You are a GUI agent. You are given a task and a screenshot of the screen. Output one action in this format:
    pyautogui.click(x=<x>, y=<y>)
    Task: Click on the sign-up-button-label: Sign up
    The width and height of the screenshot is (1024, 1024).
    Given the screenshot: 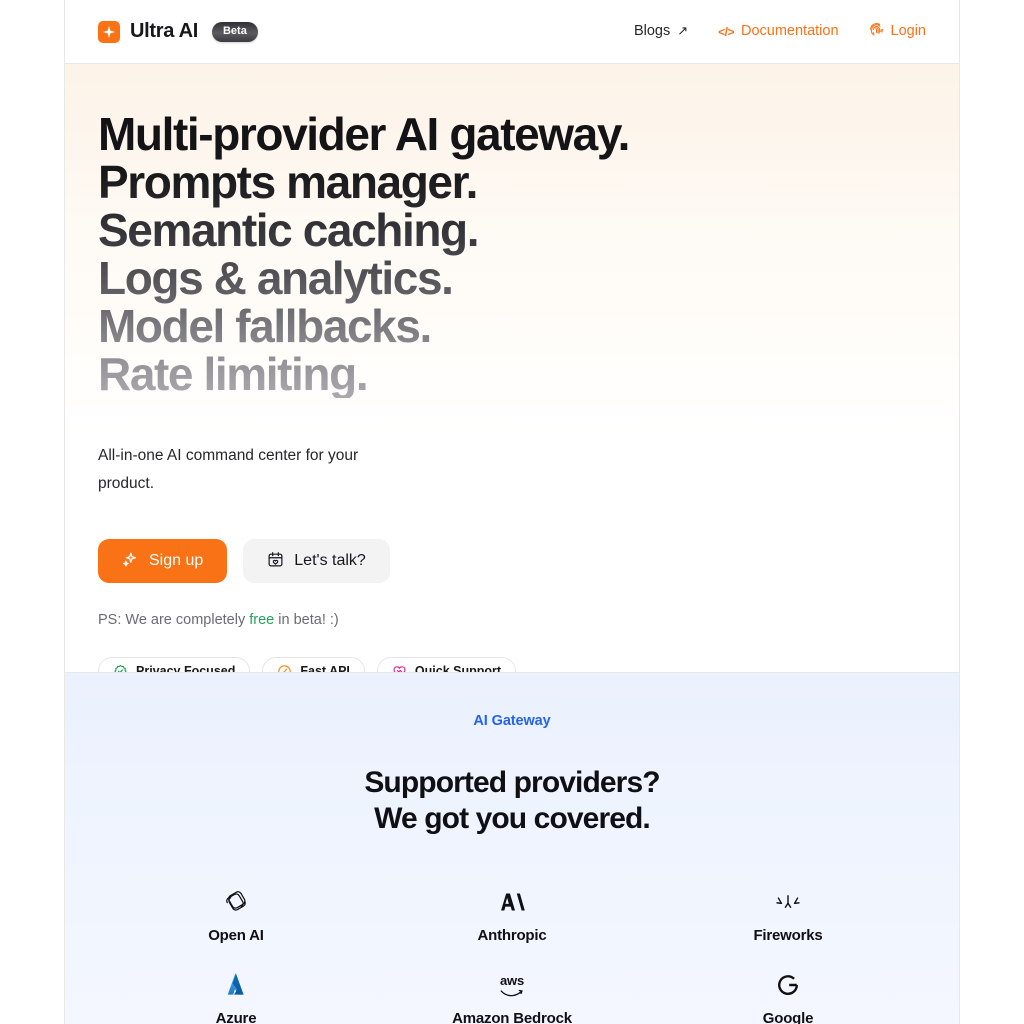 What is the action you would take?
    pyautogui.click(x=176, y=560)
    